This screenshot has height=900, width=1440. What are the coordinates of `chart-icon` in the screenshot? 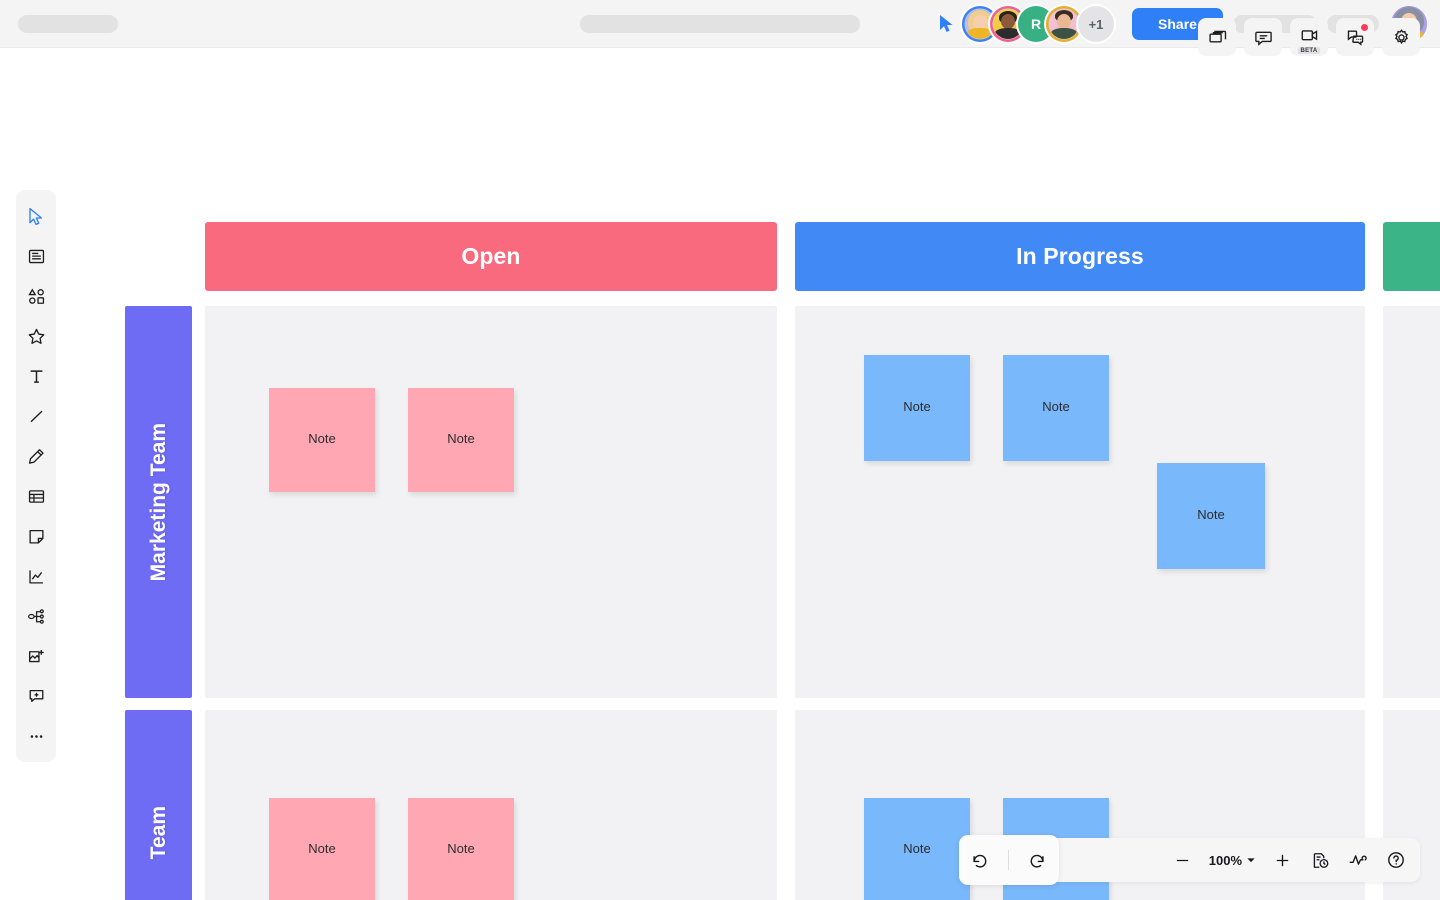 It's located at (36, 576).